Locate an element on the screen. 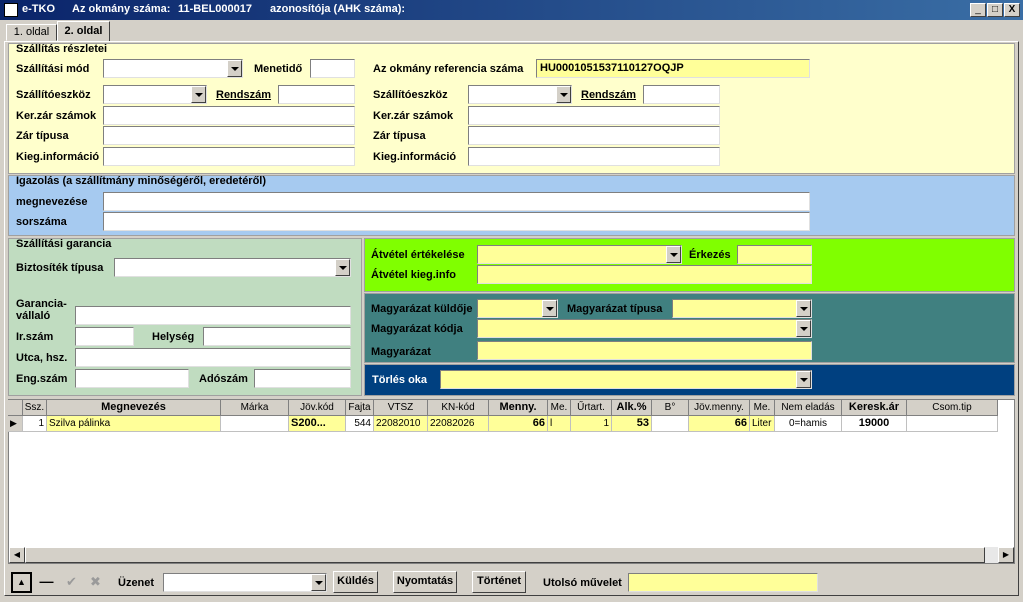 The height and width of the screenshot is (602, 1023). szallitoeszkoz-combo-left is located at coordinates (155, 94).